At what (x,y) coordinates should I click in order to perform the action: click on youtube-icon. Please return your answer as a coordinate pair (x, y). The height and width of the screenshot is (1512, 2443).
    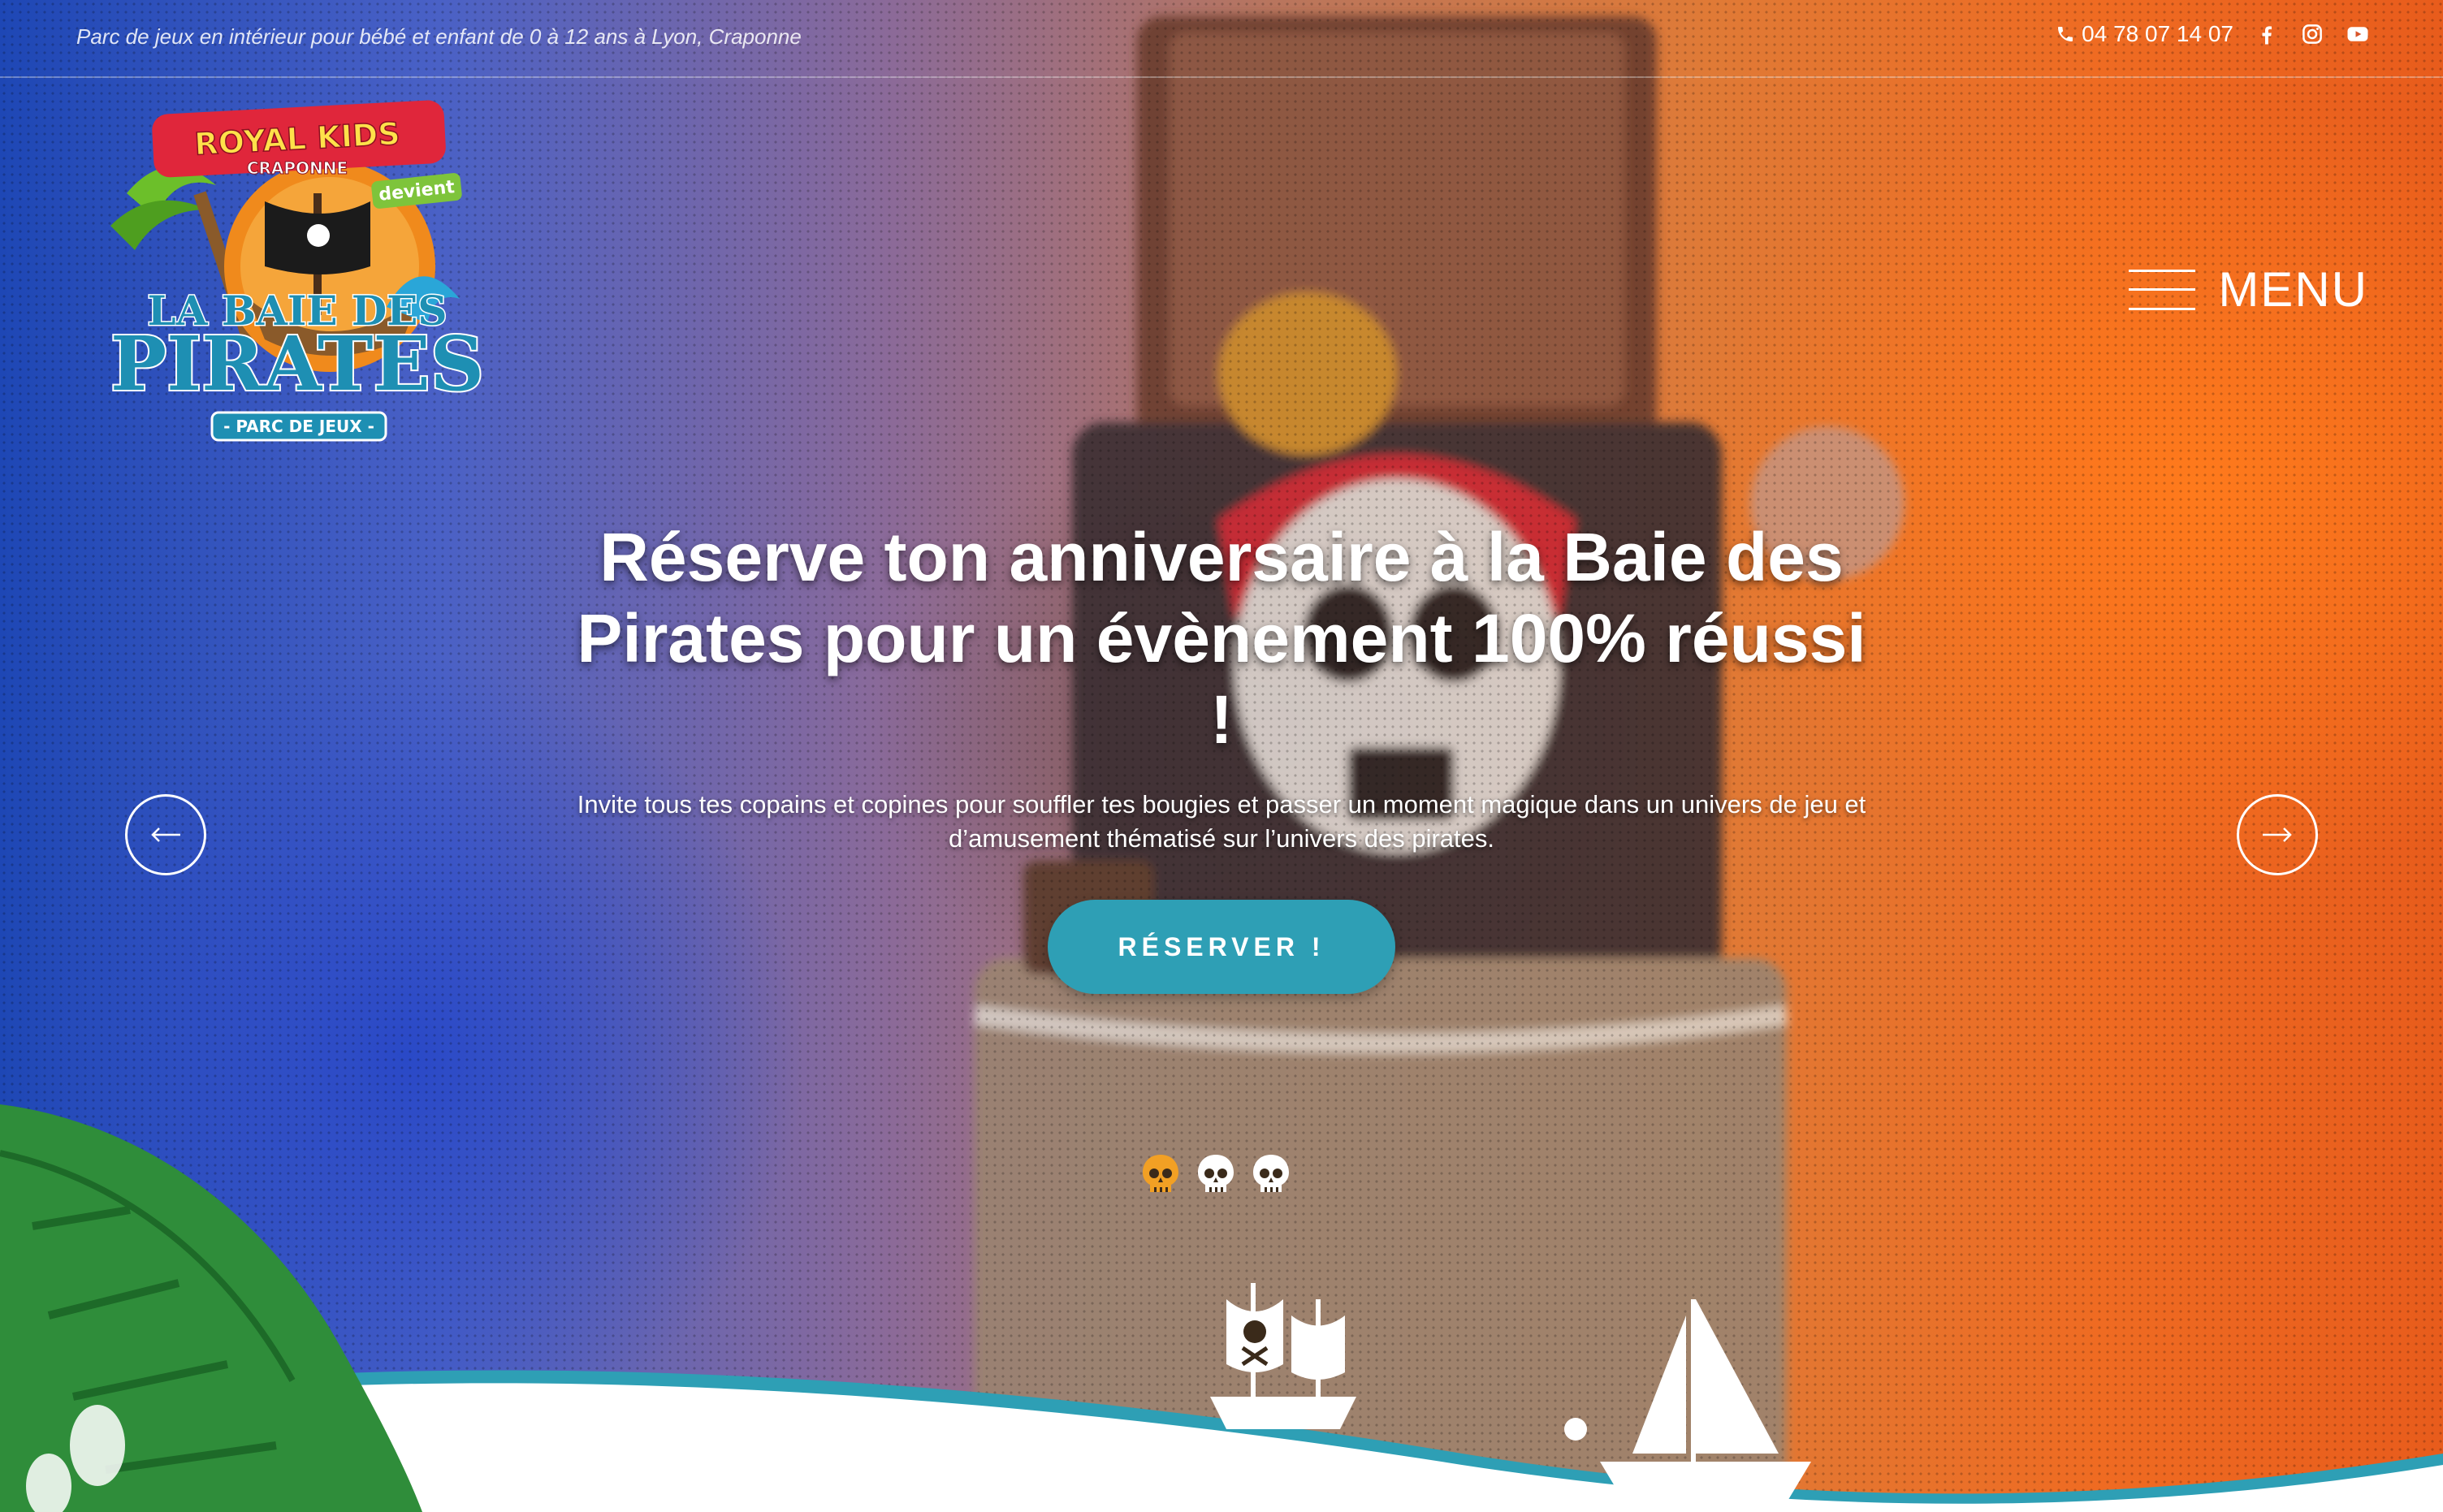
    Looking at the image, I should click on (2358, 34).